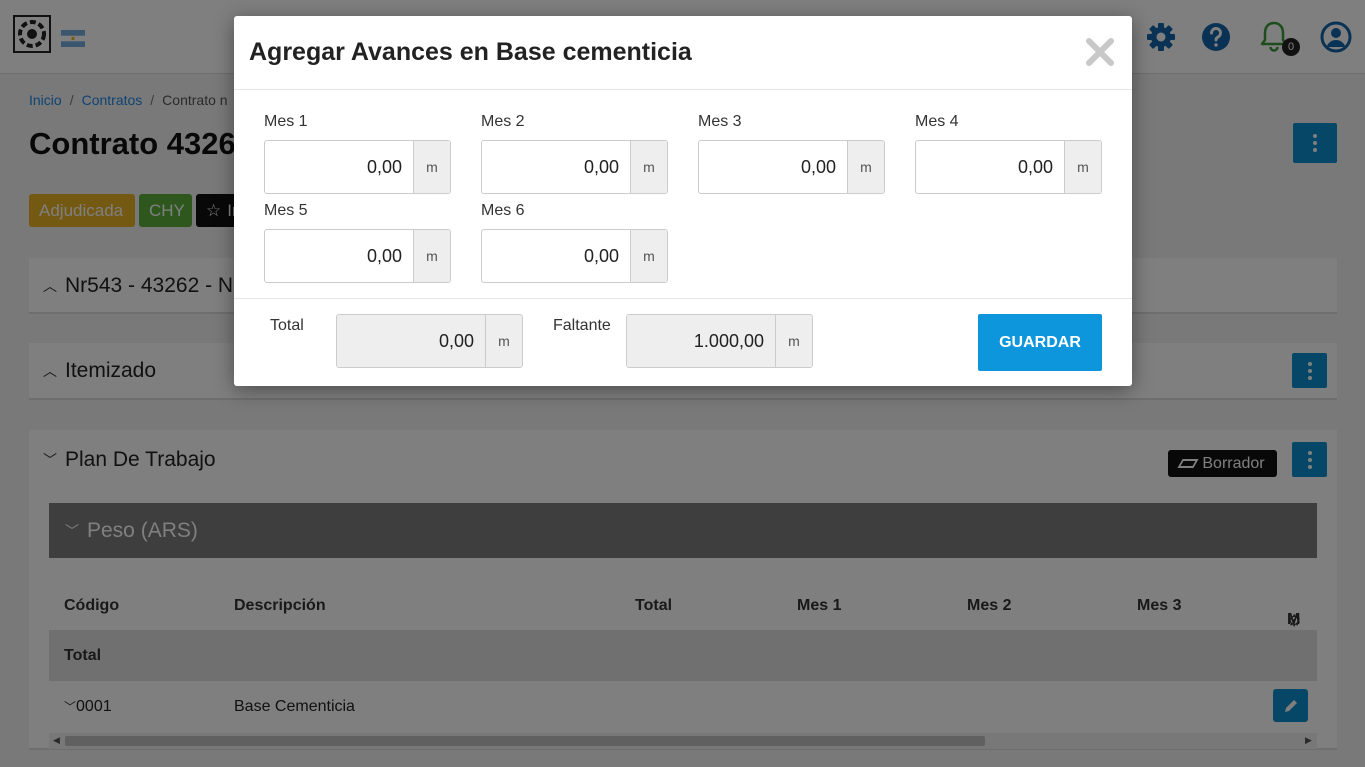 This screenshot has height=767, width=1365. I want to click on mes-4-unit: m, so click(1082, 167).